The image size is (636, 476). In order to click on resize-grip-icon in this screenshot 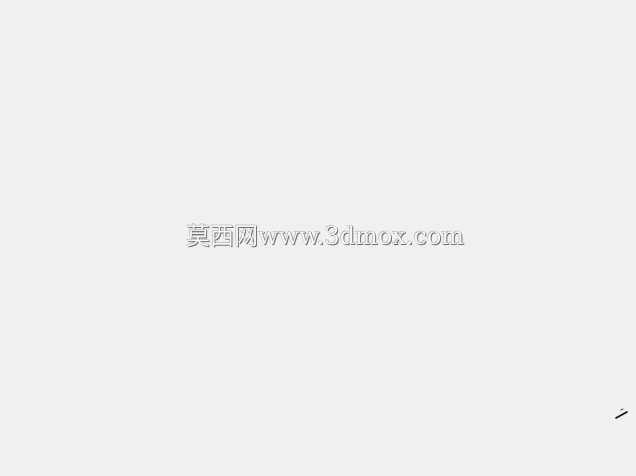, I will do `click(621, 414)`.